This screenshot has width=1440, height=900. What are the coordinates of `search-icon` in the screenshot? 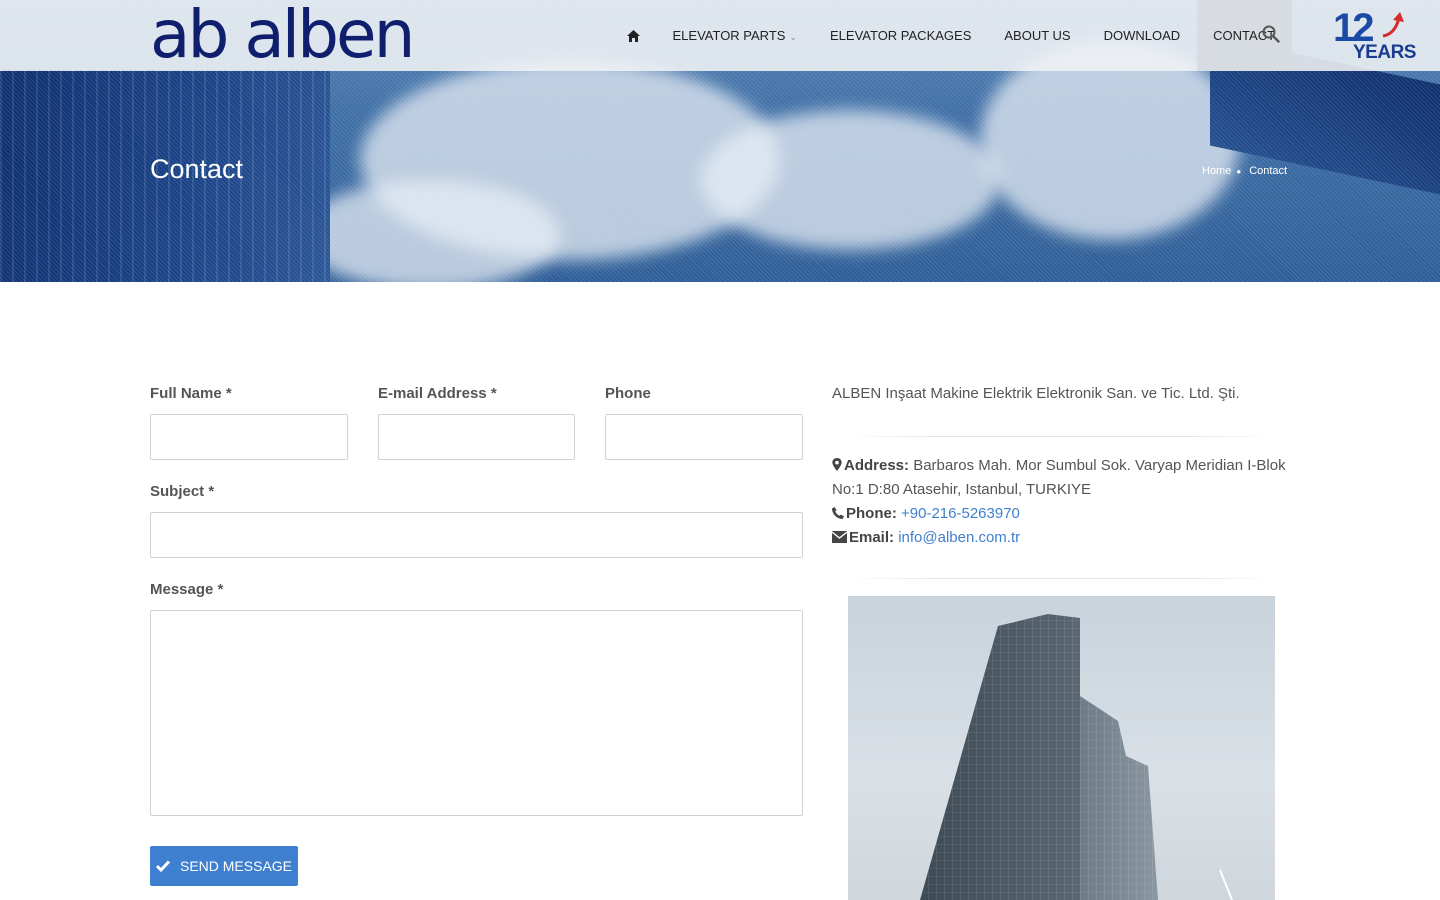 It's located at (1271, 34).